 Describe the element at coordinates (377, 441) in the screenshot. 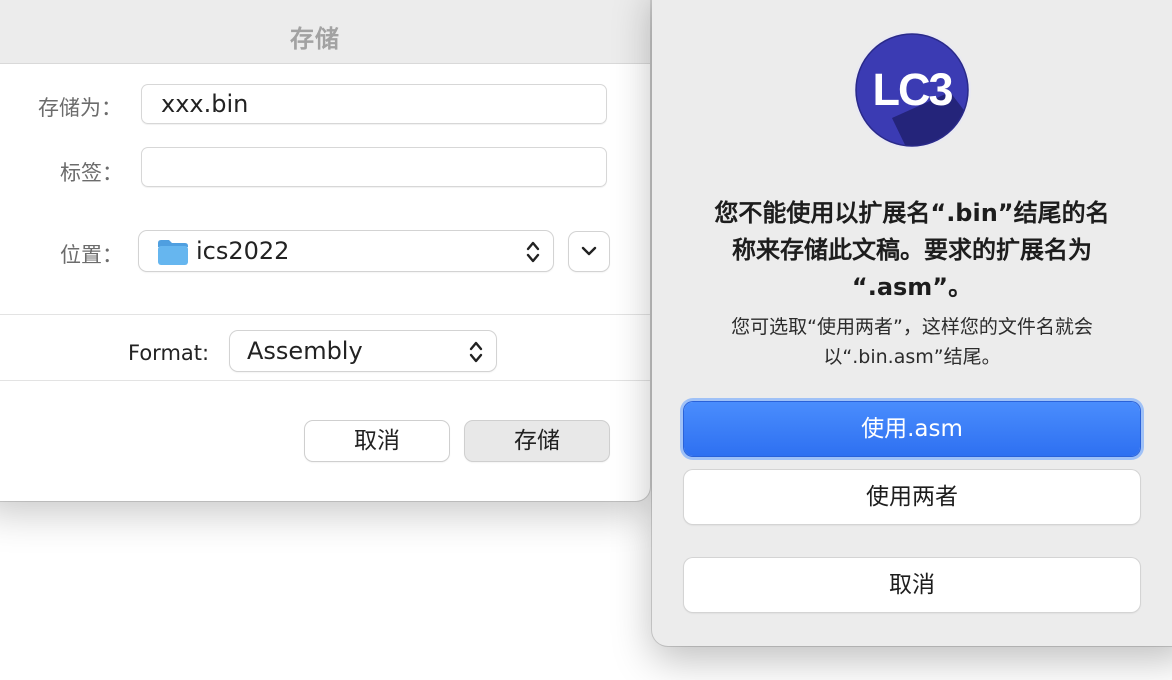

I see `cancel-button: 取消` at that location.